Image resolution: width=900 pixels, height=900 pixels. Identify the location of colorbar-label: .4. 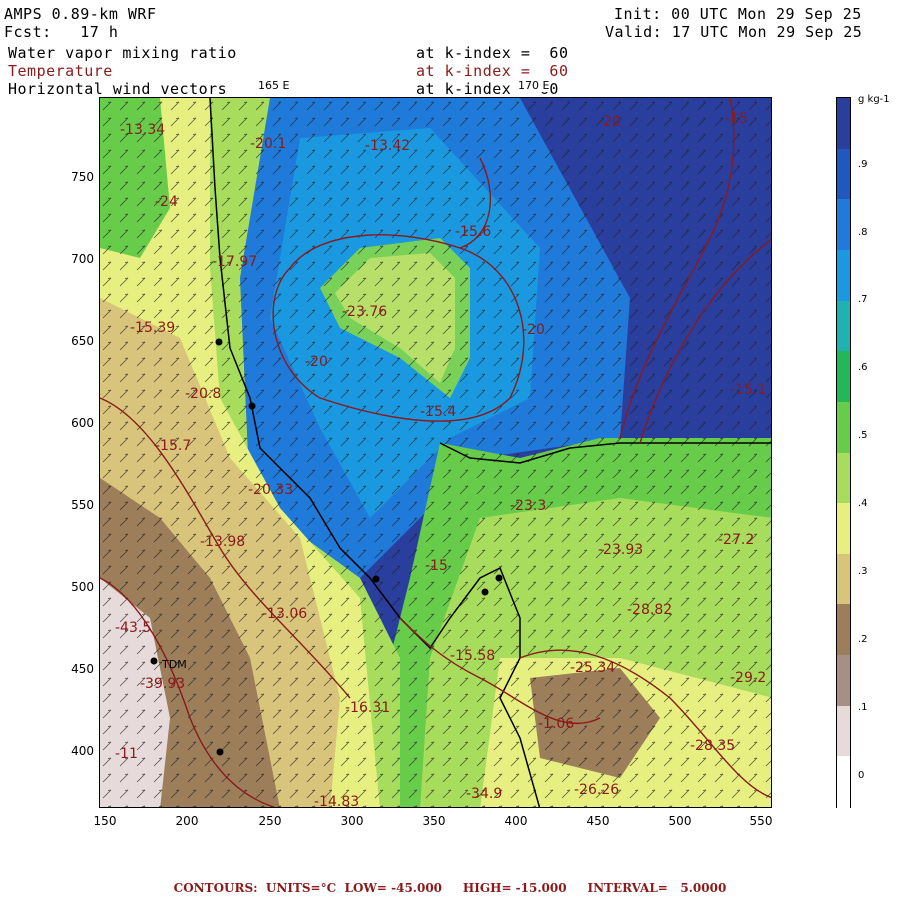
(863, 503).